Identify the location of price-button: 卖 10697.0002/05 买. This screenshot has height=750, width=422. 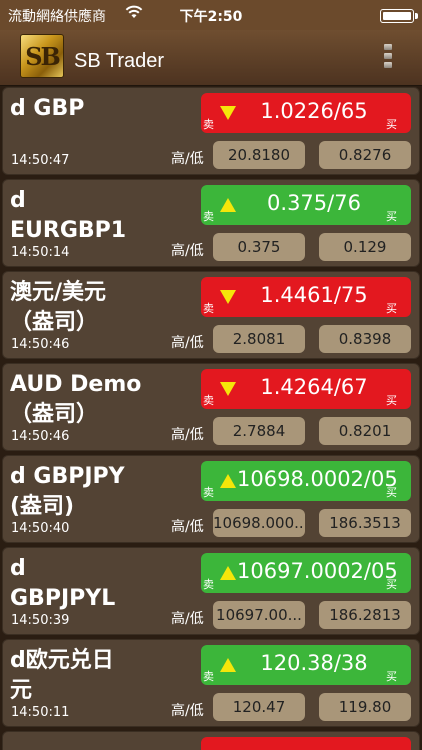
(306, 573).